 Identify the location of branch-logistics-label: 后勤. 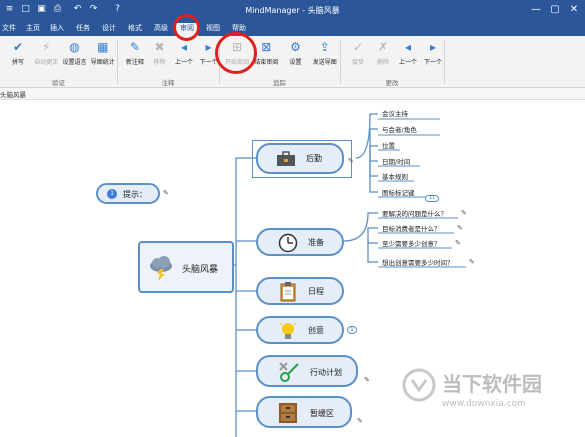
(314, 158).